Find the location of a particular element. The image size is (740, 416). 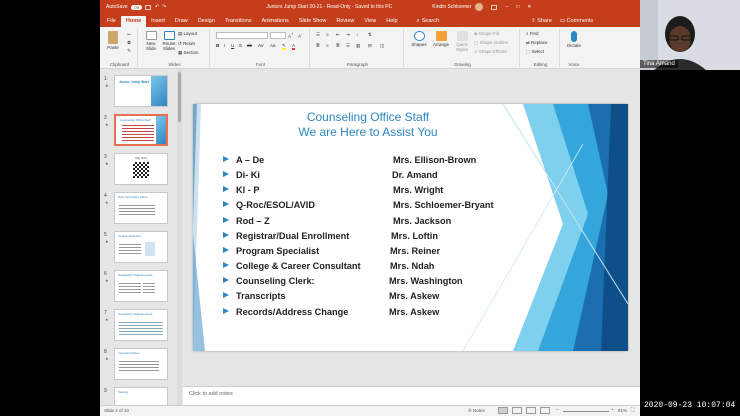

align-center-icon: ≡ is located at coordinates (327, 45).